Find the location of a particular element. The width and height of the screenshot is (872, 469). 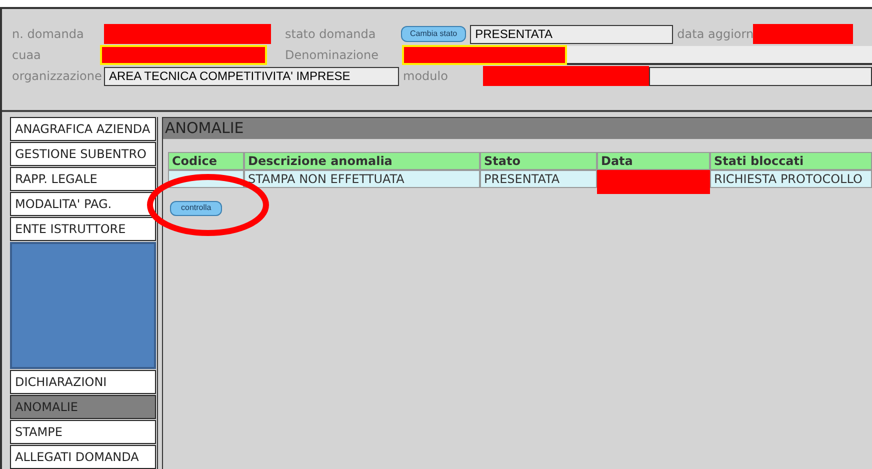

table-cell: PRESENTATA is located at coordinates (538, 179).